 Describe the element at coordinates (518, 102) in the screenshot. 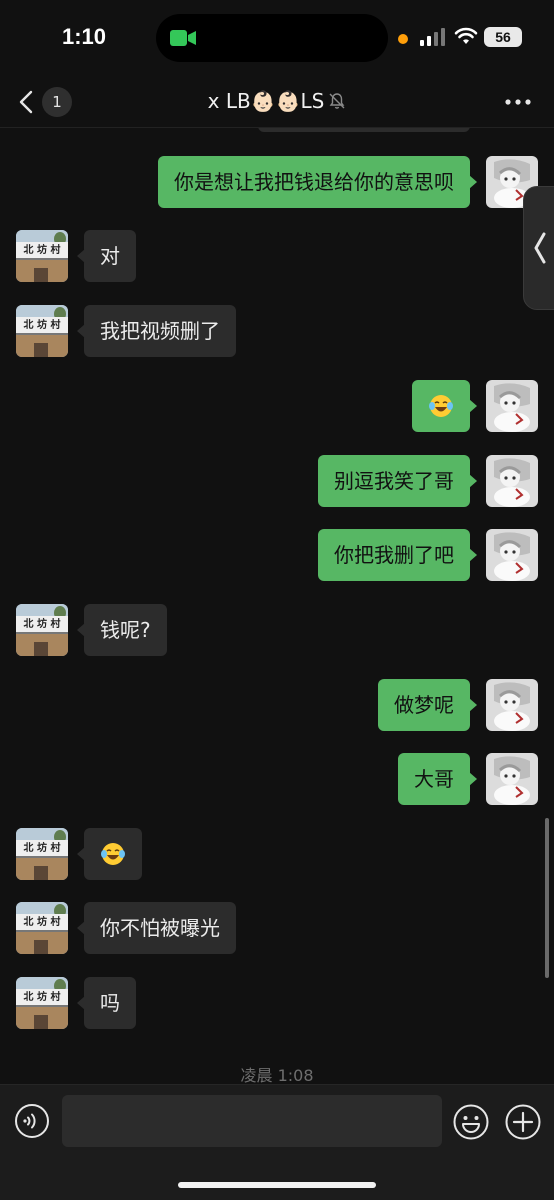

I see `more-dots-icon` at that location.